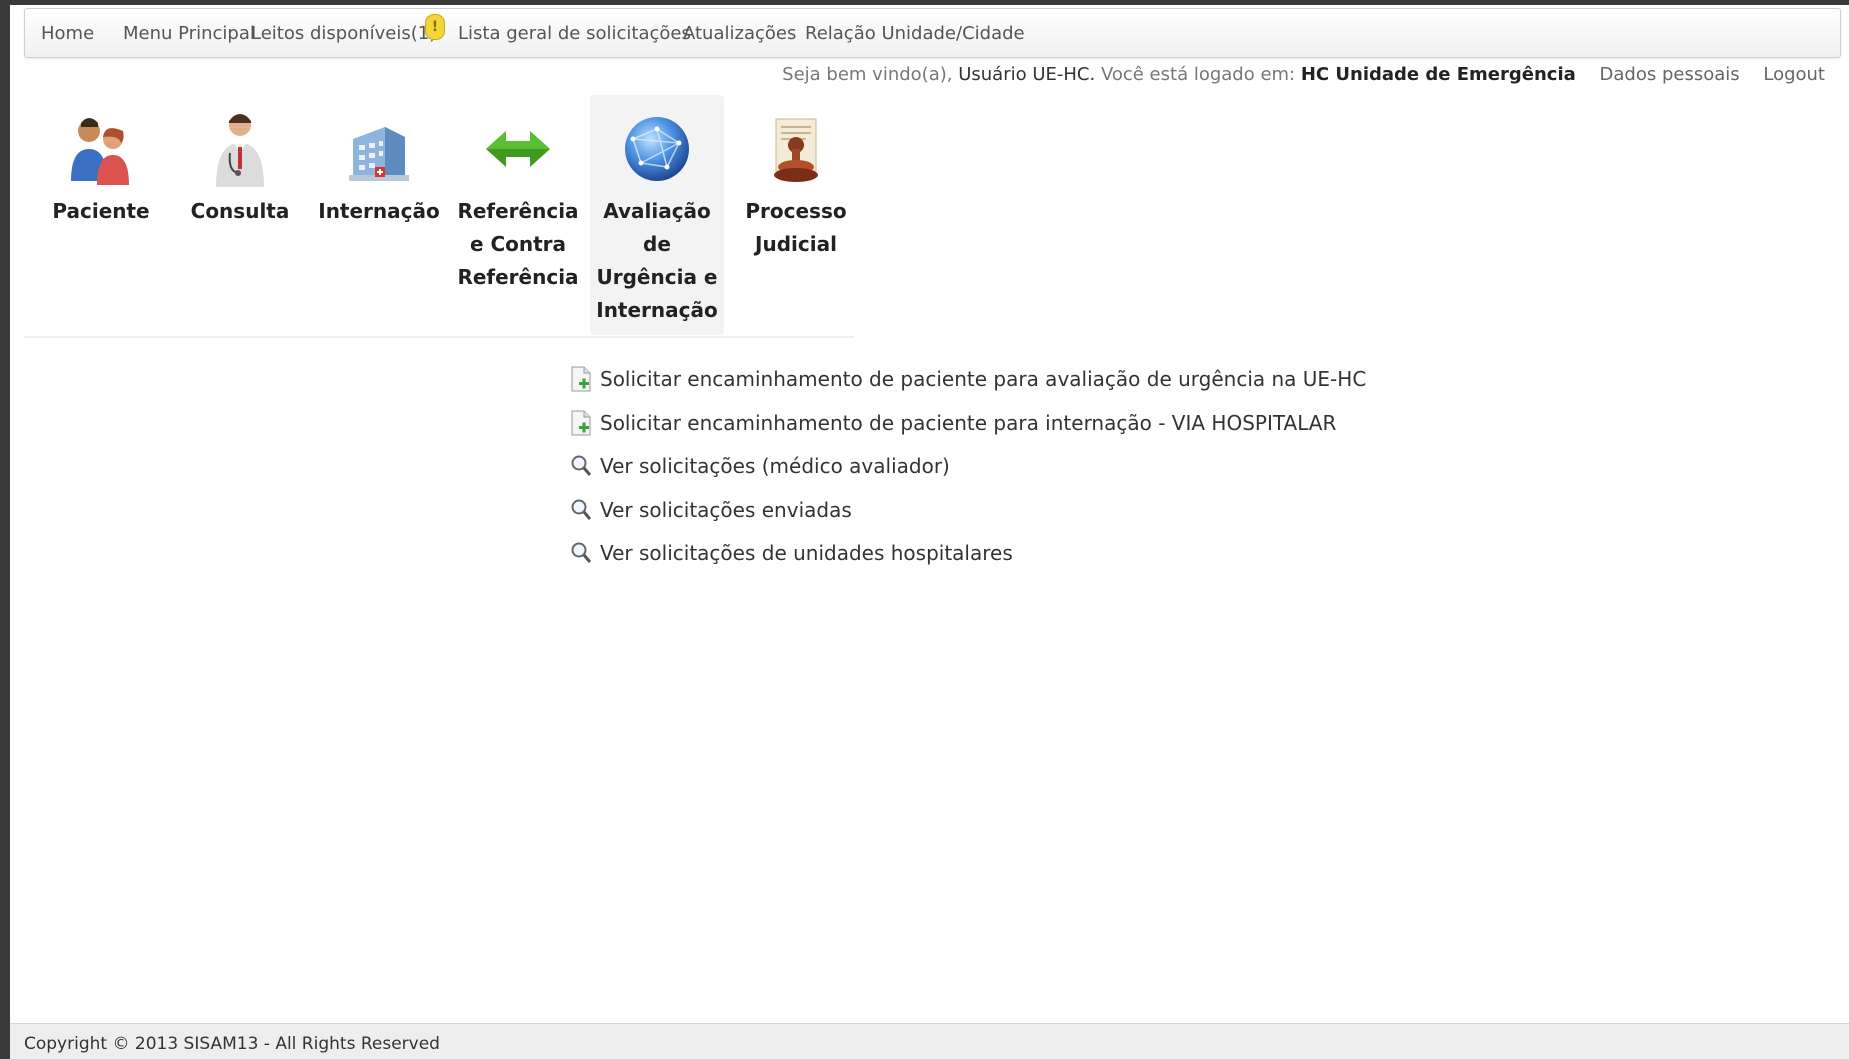  I want to click on doctor-icon, so click(240, 149).